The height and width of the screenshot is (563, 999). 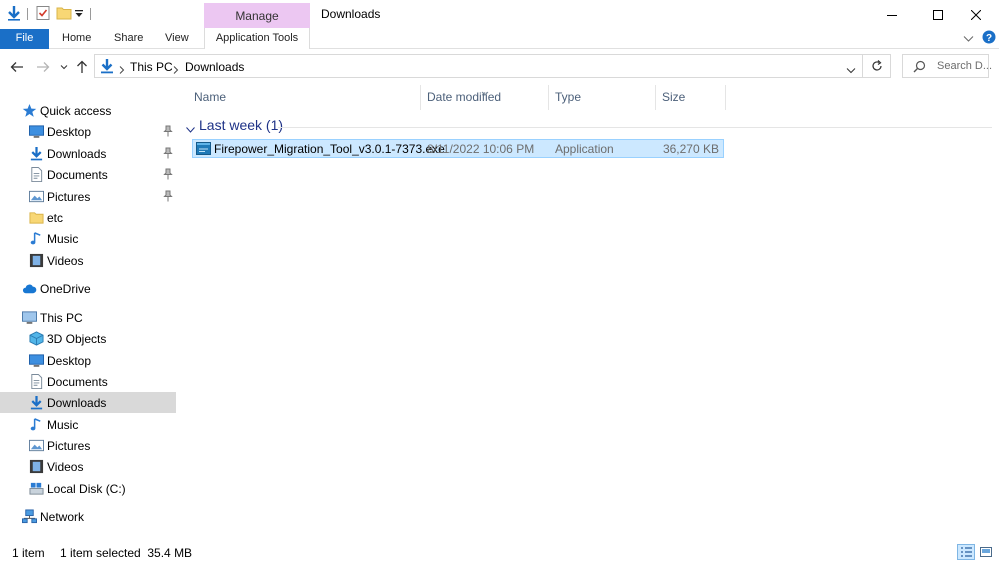 I want to click on forward-button, so click(x=43, y=67).